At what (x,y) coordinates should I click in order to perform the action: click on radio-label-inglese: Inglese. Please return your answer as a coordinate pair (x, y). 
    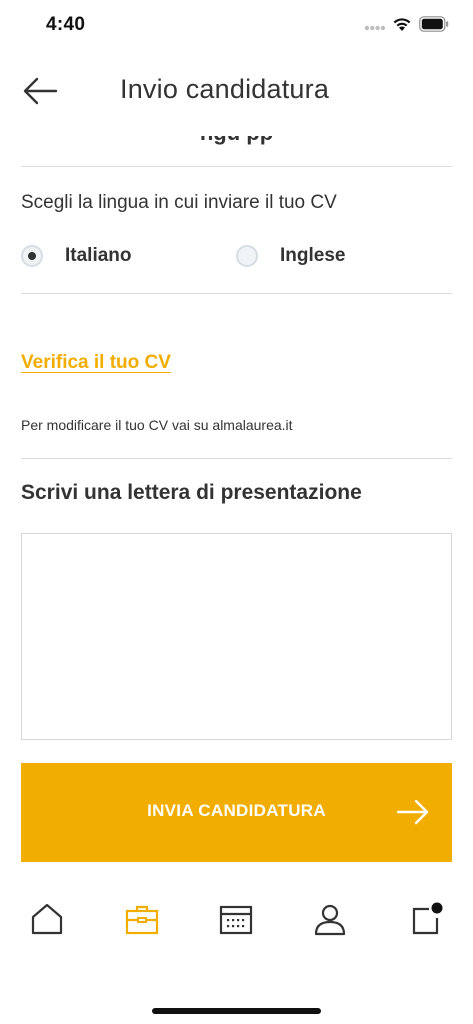
    Looking at the image, I should click on (313, 255).